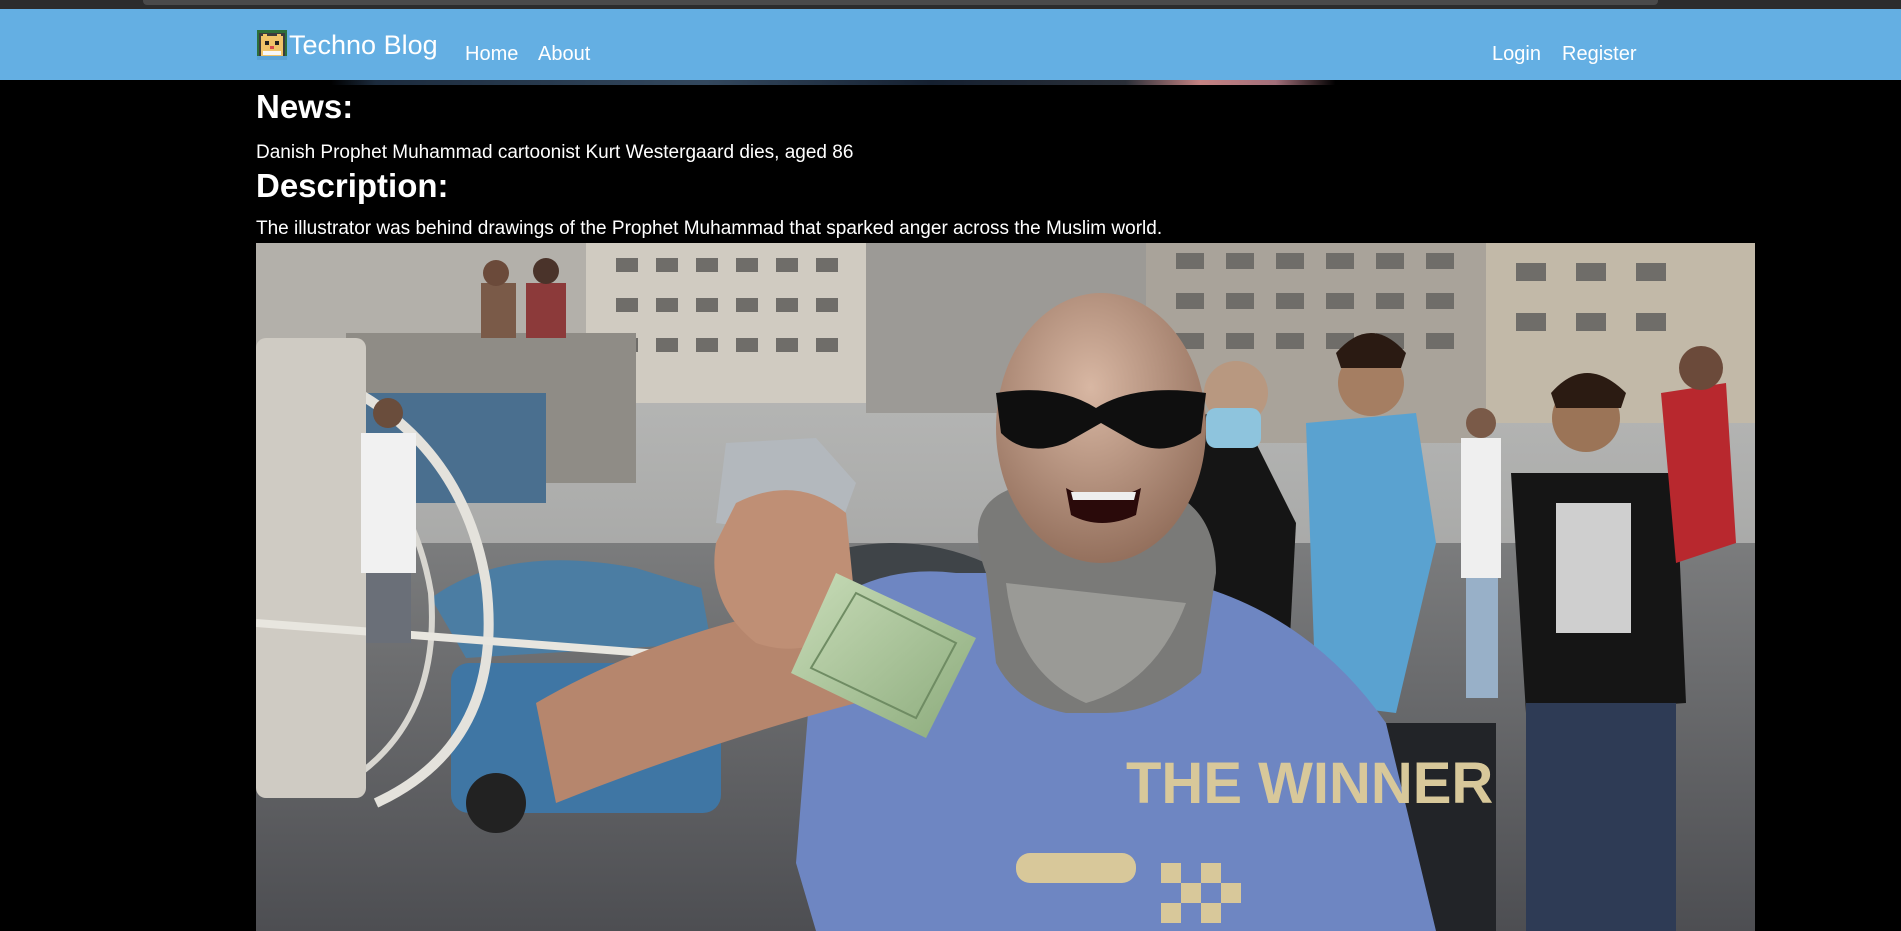 This screenshot has width=1901, height=931. I want to click on nav-about-link: About, so click(564, 54).